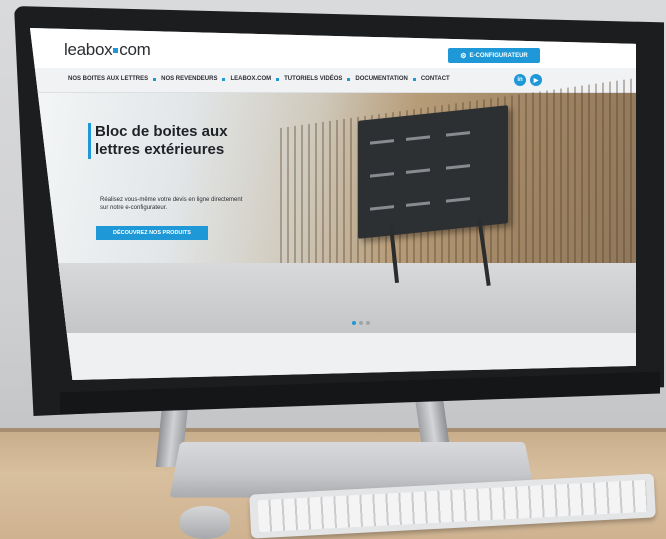 This screenshot has width=666, height=539. What do you see at coordinates (381, 79) in the screenshot?
I see `nav-item-documentation: DOCUMENTATION` at bounding box center [381, 79].